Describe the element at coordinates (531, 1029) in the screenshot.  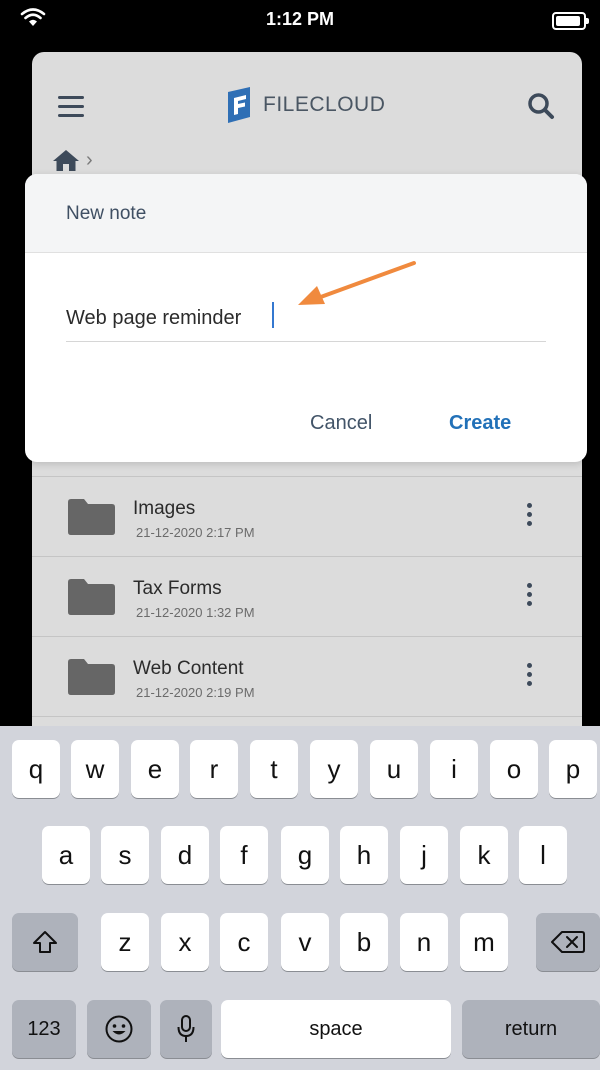
I see `return-key: return` at that location.